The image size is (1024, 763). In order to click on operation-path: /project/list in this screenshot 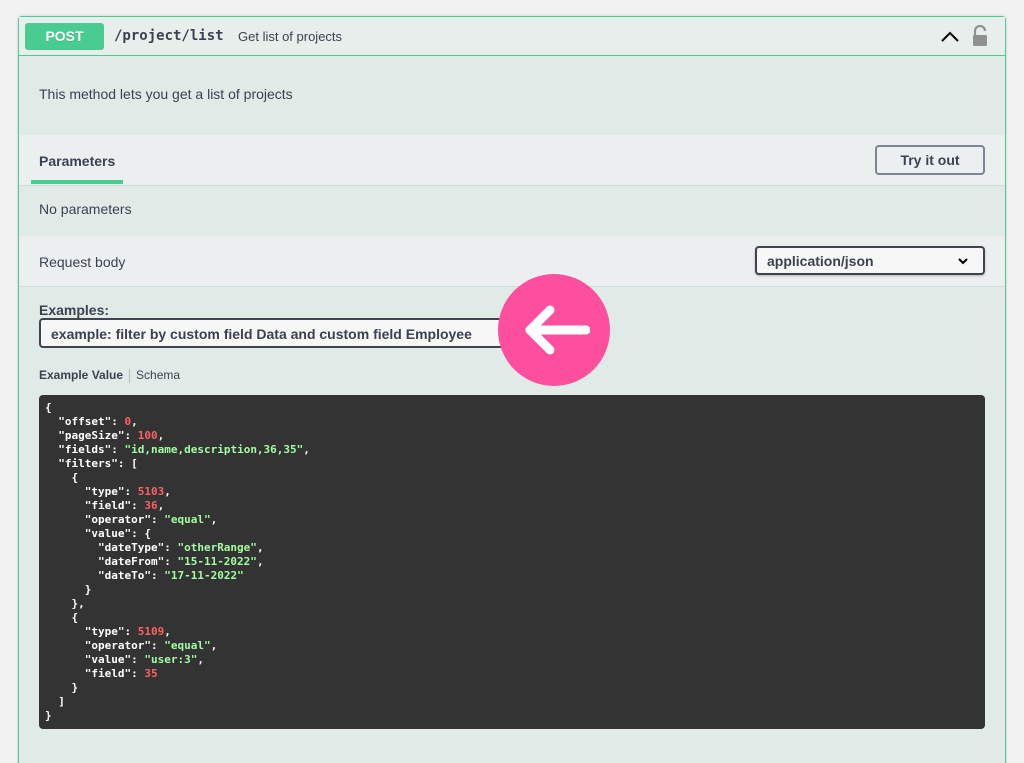, I will do `click(169, 36)`.